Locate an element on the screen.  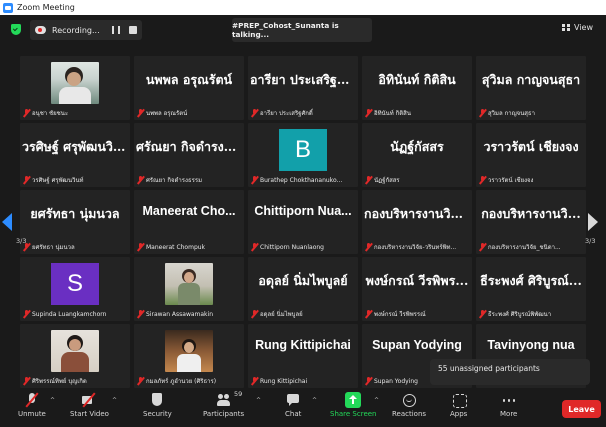
participant-tile: พงษ์กรณ์ วีรพิพร... พงษ์กรณ์ วีรพิพรรณ์ is located at coordinates (417, 289).